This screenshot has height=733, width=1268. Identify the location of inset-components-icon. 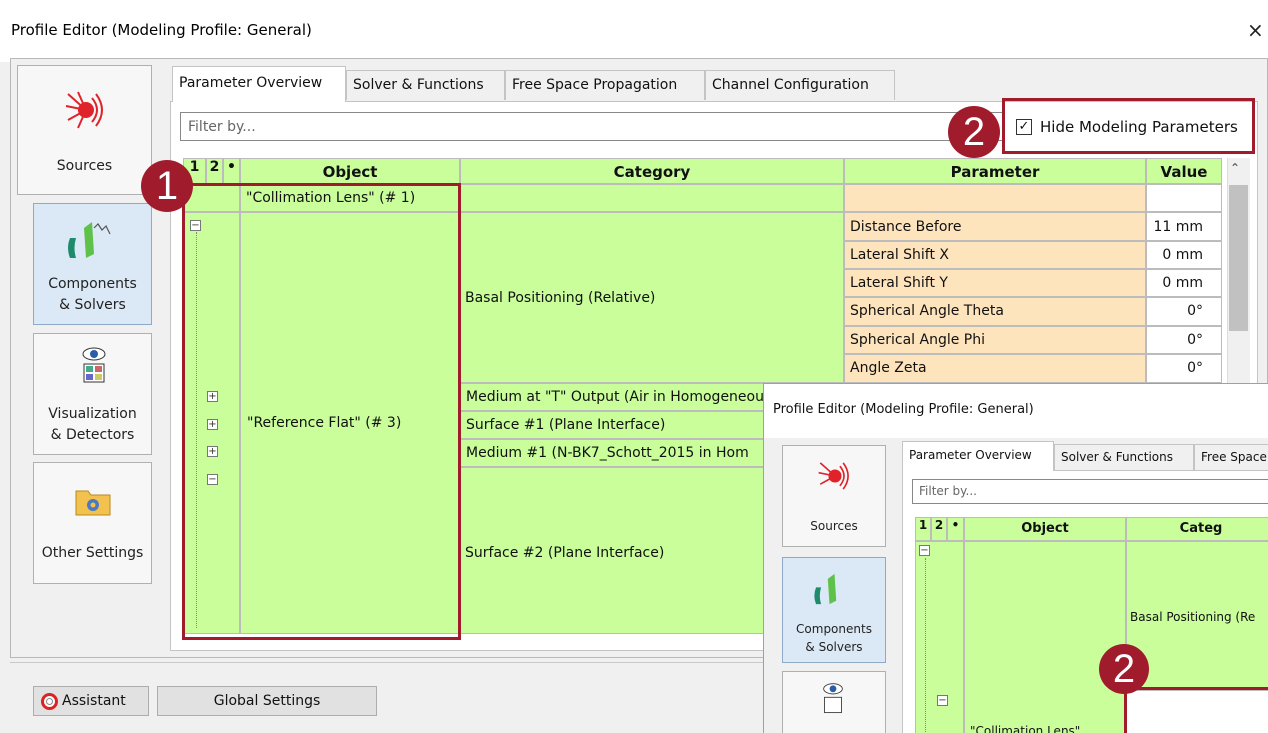
(825, 589).